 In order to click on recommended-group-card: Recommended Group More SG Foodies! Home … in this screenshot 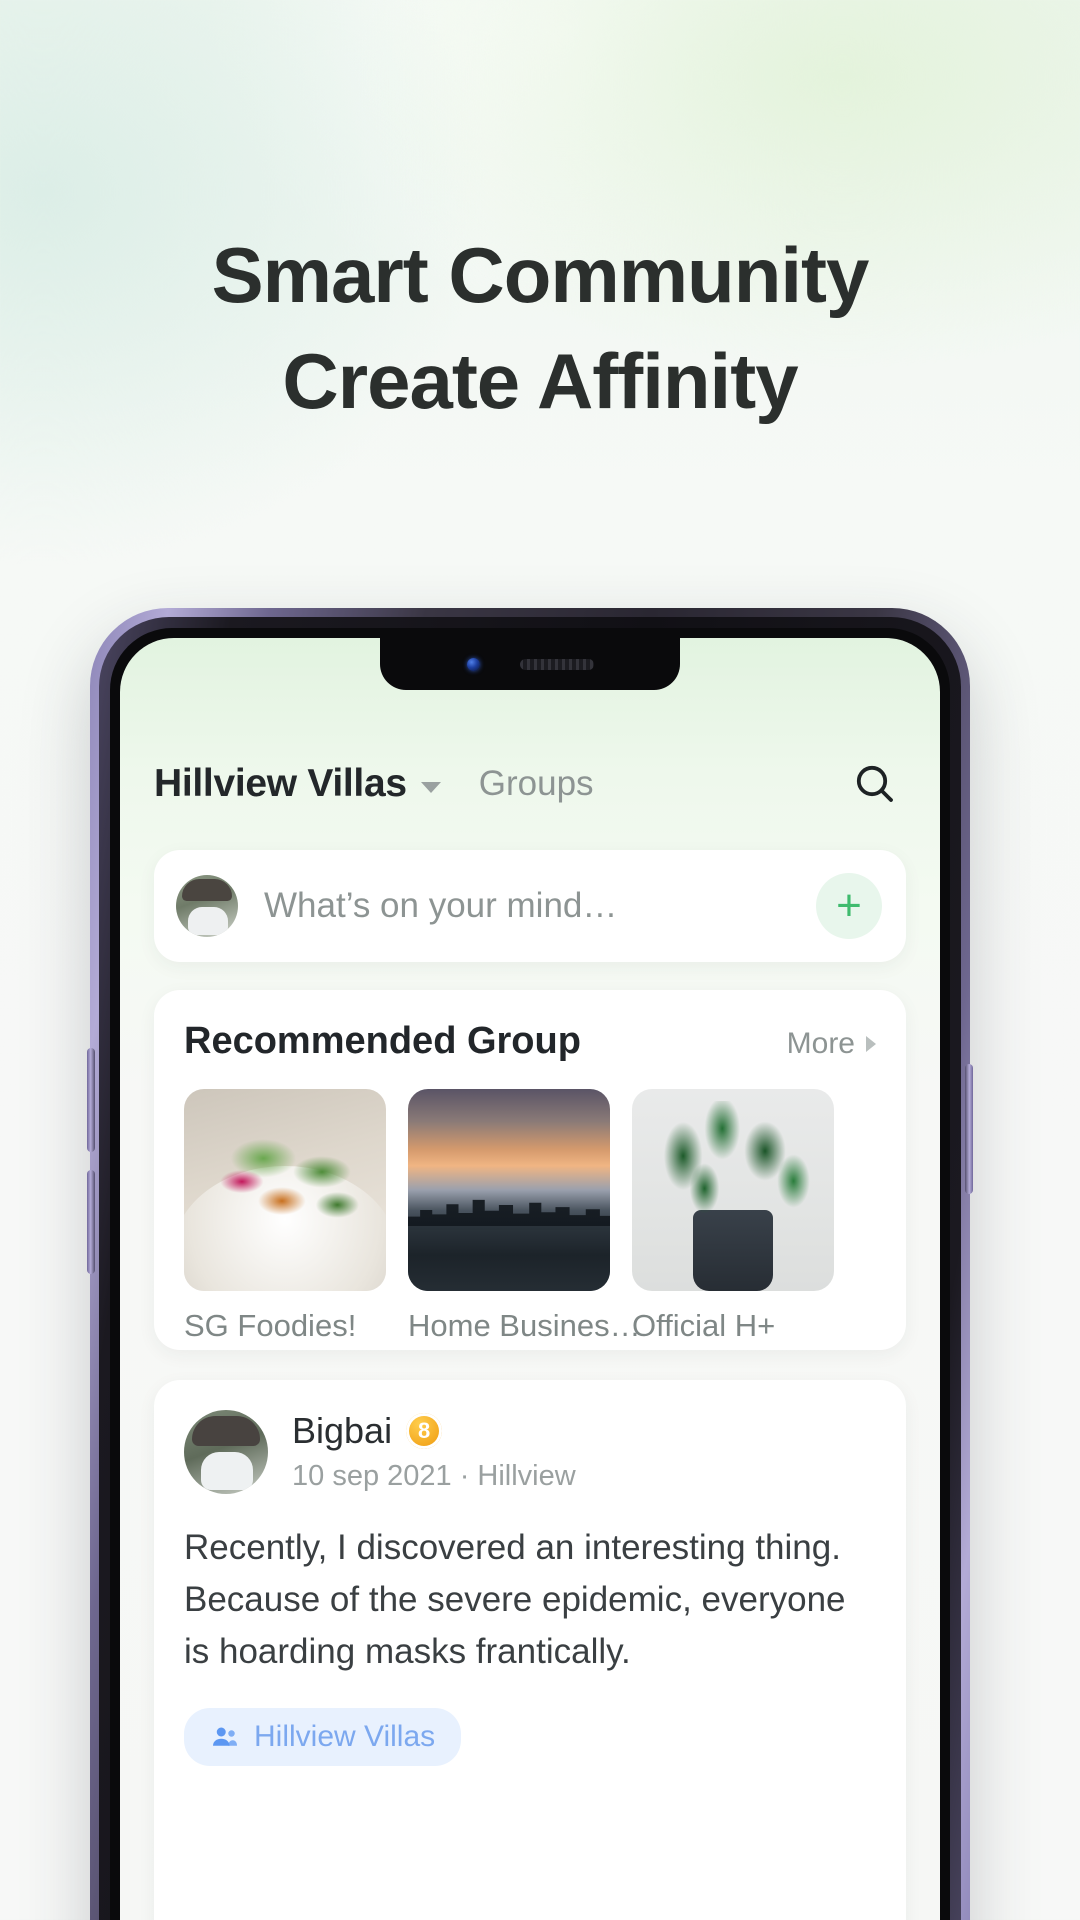, I will do `click(530, 1170)`.